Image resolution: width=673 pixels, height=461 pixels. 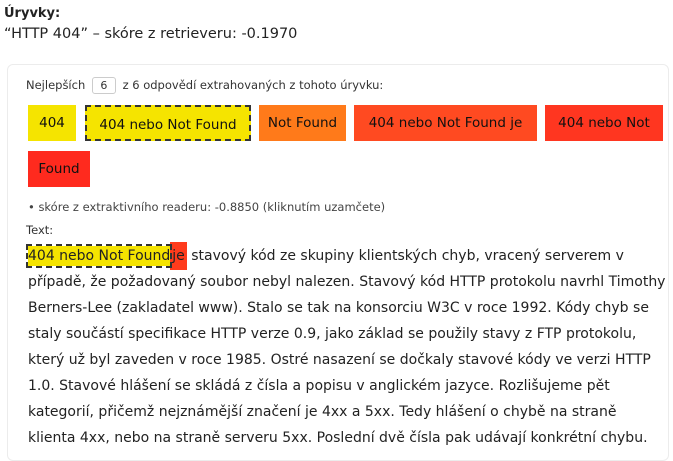 I want to click on answer-chip: 404 nebo Not, so click(x=604, y=123).